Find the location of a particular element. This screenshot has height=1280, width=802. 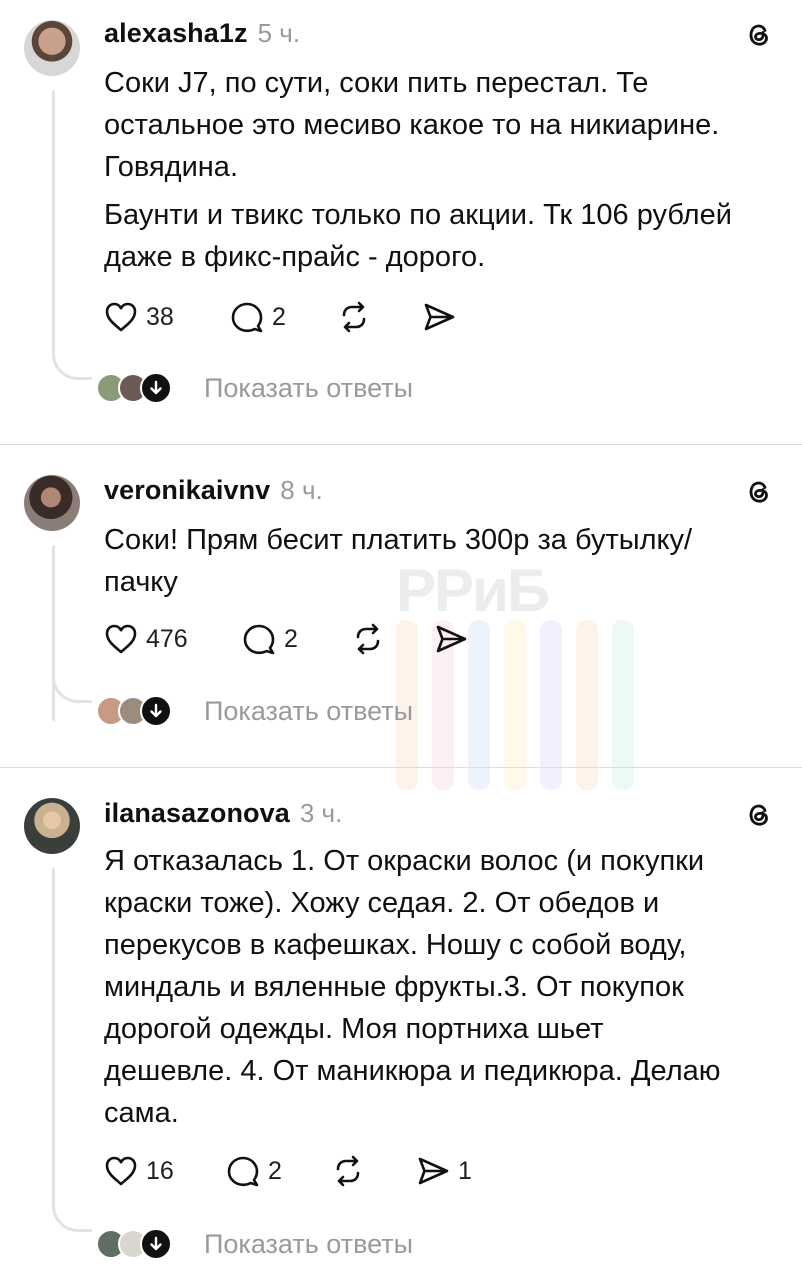

username: ilanasazonova is located at coordinates (197, 813).